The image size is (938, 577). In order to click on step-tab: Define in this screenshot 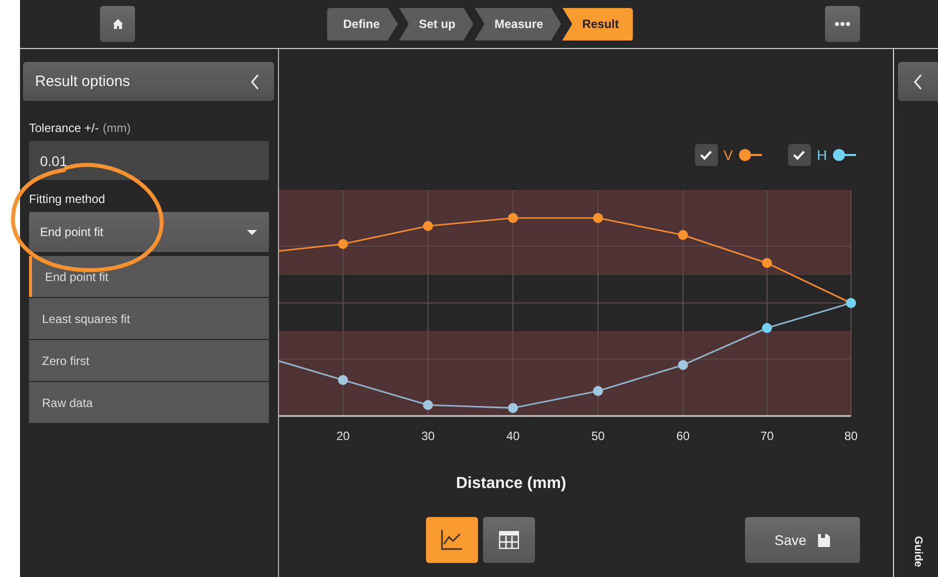, I will do `click(362, 24)`.